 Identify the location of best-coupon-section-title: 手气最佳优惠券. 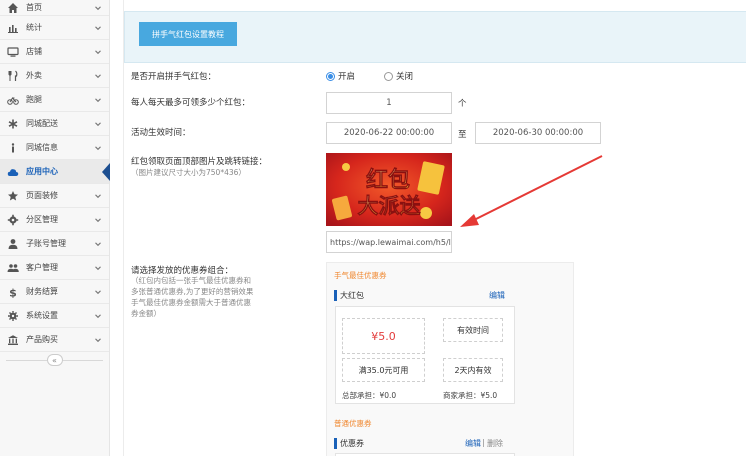
(360, 275).